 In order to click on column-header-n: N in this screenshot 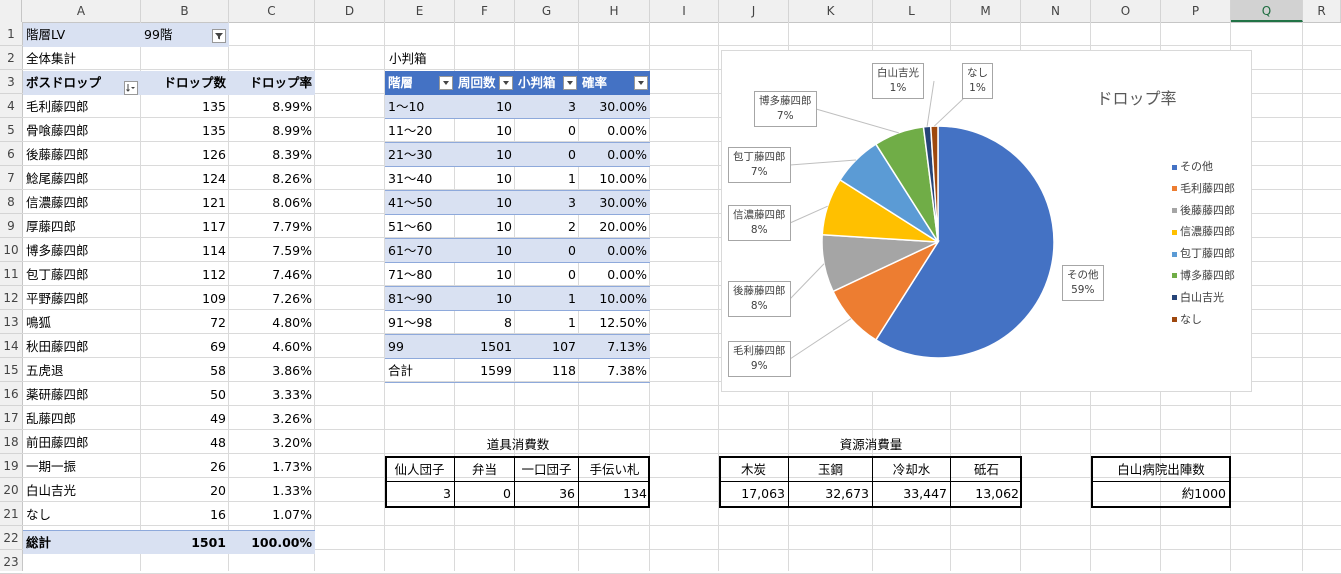, I will do `click(1056, 11)`.